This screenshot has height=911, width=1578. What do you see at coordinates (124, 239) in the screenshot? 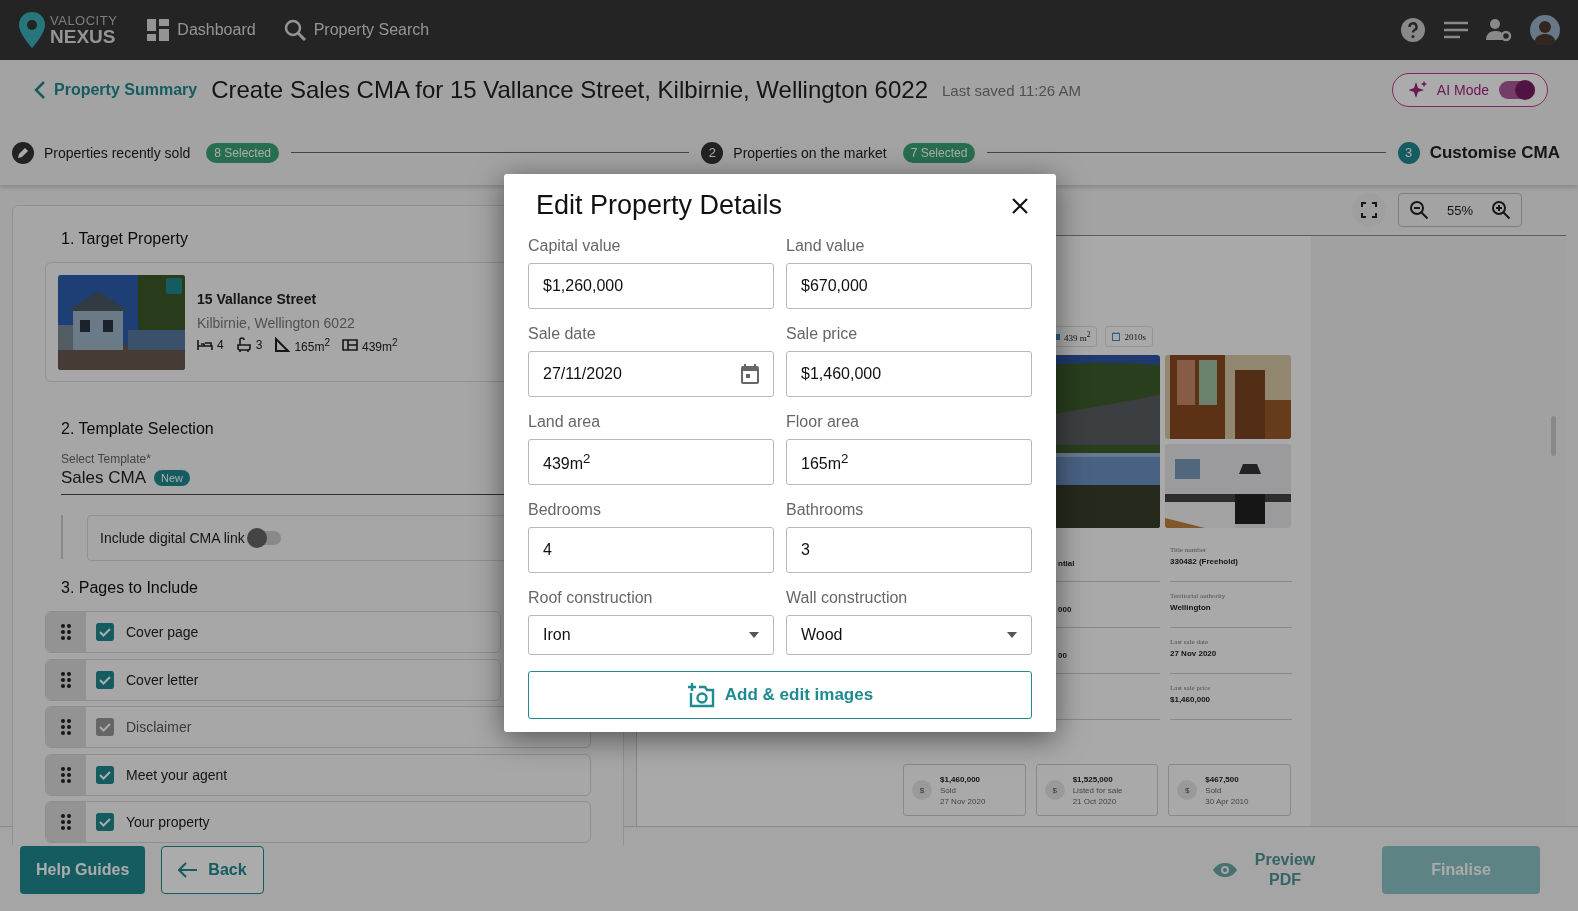
I see `section-heading: 1. Target Property` at bounding box center [124, 239].